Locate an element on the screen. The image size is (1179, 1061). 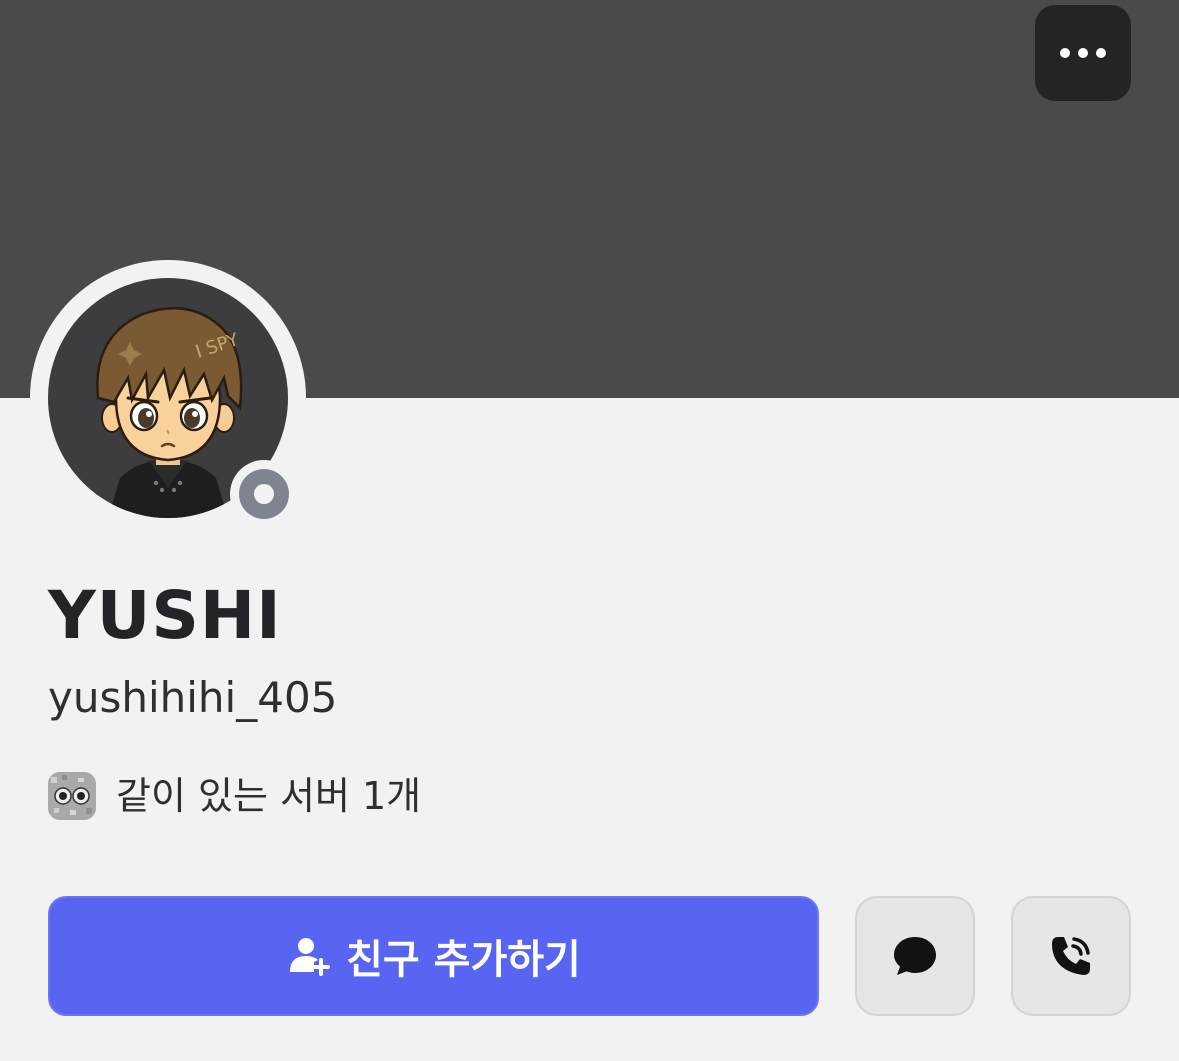
call-icon is located at coordinates (1071, 956).